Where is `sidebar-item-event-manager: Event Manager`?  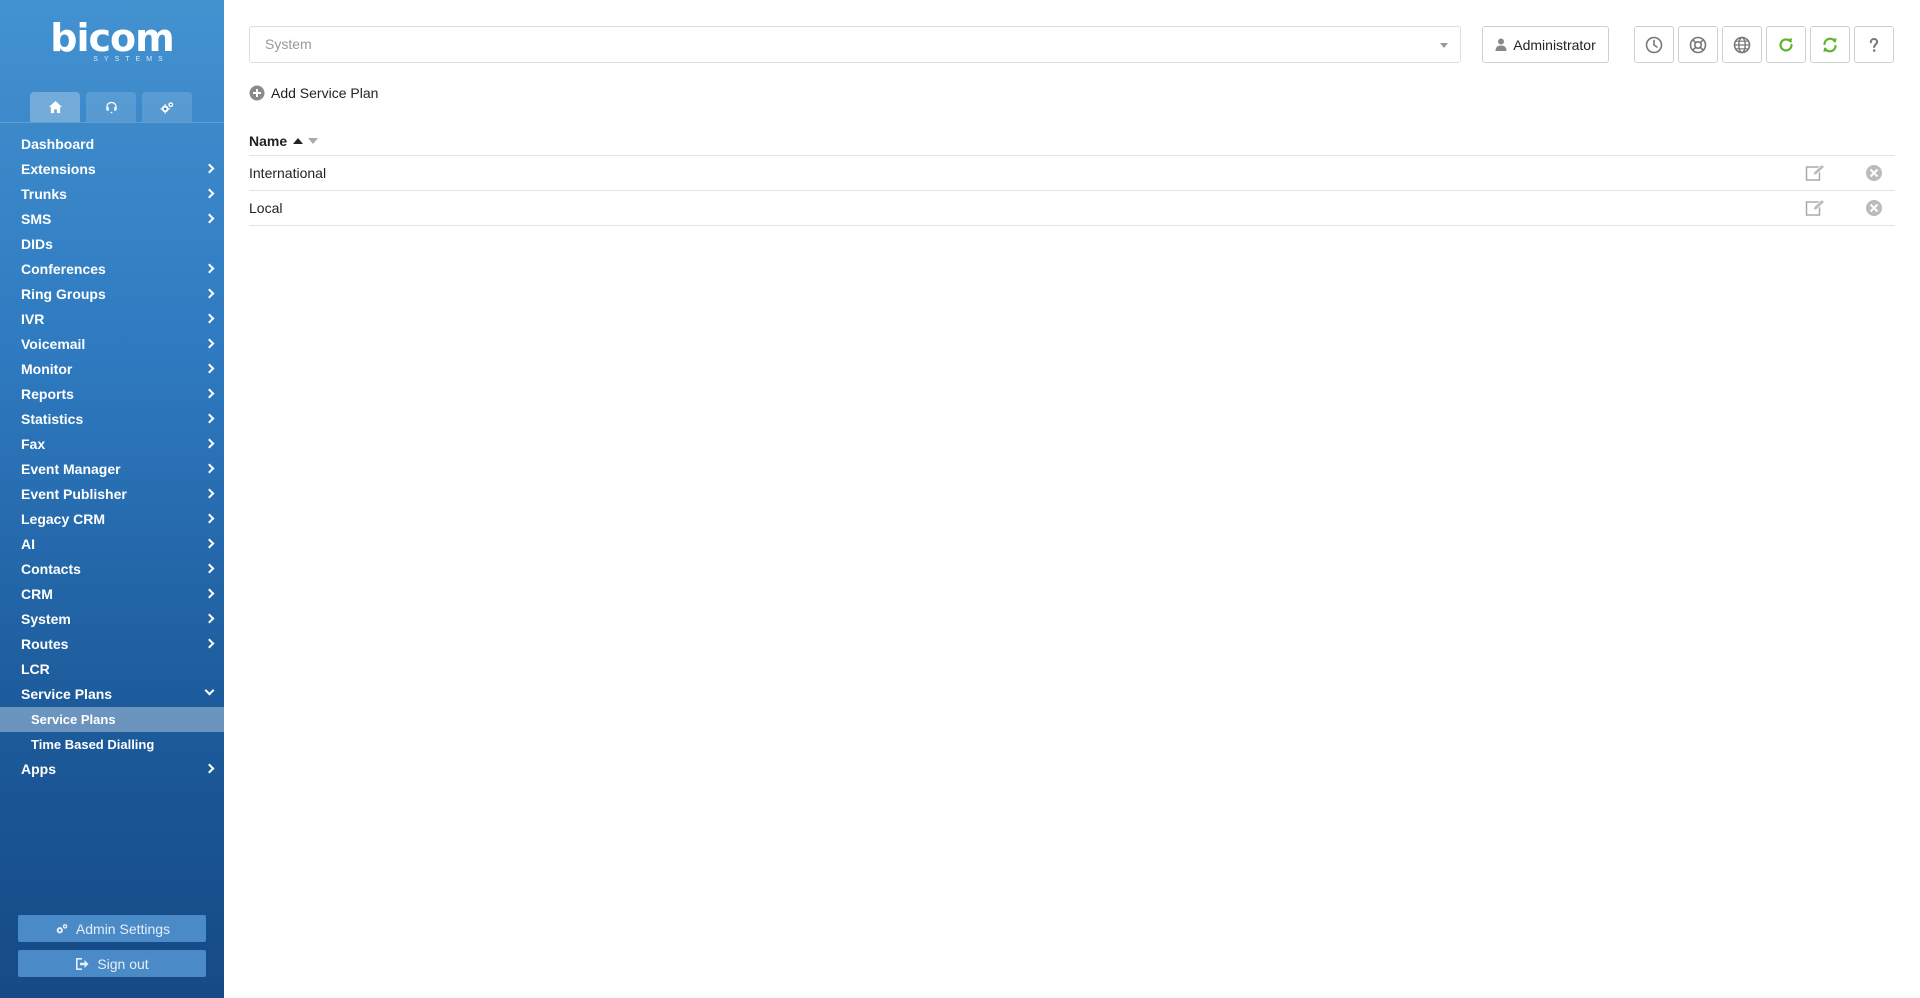 sidebar-item-event-manager: Event Manager is located at coordinates (112, 469).